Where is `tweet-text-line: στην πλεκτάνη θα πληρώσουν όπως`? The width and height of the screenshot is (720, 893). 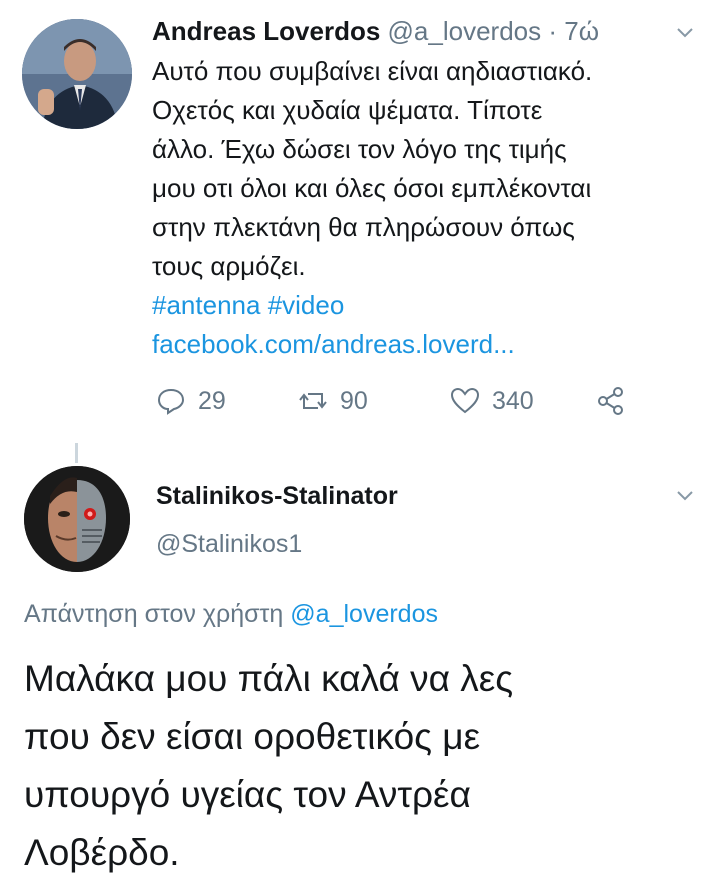 tweet-text-line: στην πλεκτάνη θα πληρώσουν όπως is located at coordinates (363, 227).